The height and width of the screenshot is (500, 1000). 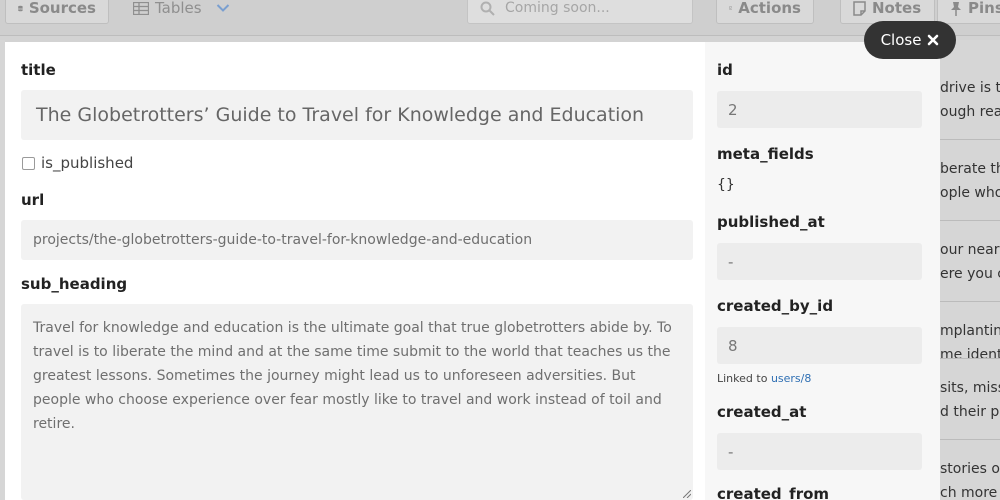 I want to click on actions-label: Actions, so click(x=769, y=8).